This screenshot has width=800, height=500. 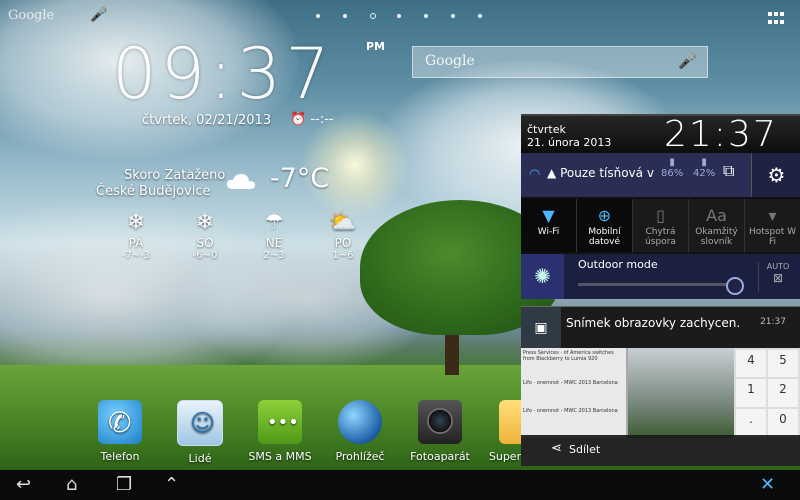 What do you see at coordinates (280, 456) in the screenshot?
I see `app-label: SMS a MMS` at bounding box center [280, 456].